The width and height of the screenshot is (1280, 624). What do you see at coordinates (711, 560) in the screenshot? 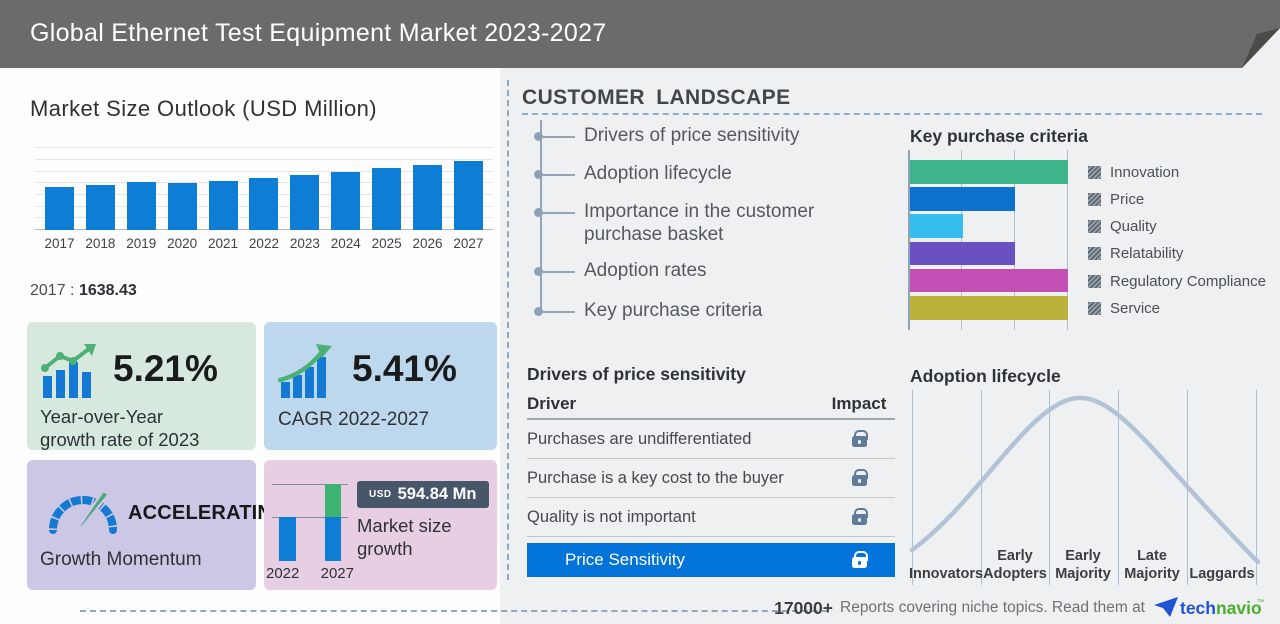
I see `price-sensitivity-row: Price Sensitivity` at bounding box center [711, 560].